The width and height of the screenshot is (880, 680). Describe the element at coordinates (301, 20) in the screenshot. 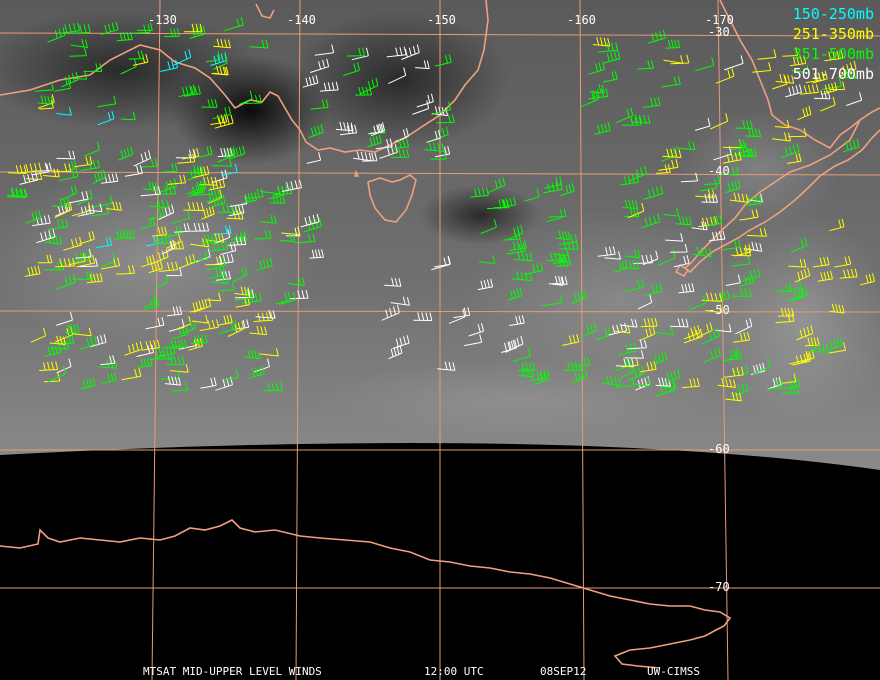

I see `lon-label: -140` at that location.